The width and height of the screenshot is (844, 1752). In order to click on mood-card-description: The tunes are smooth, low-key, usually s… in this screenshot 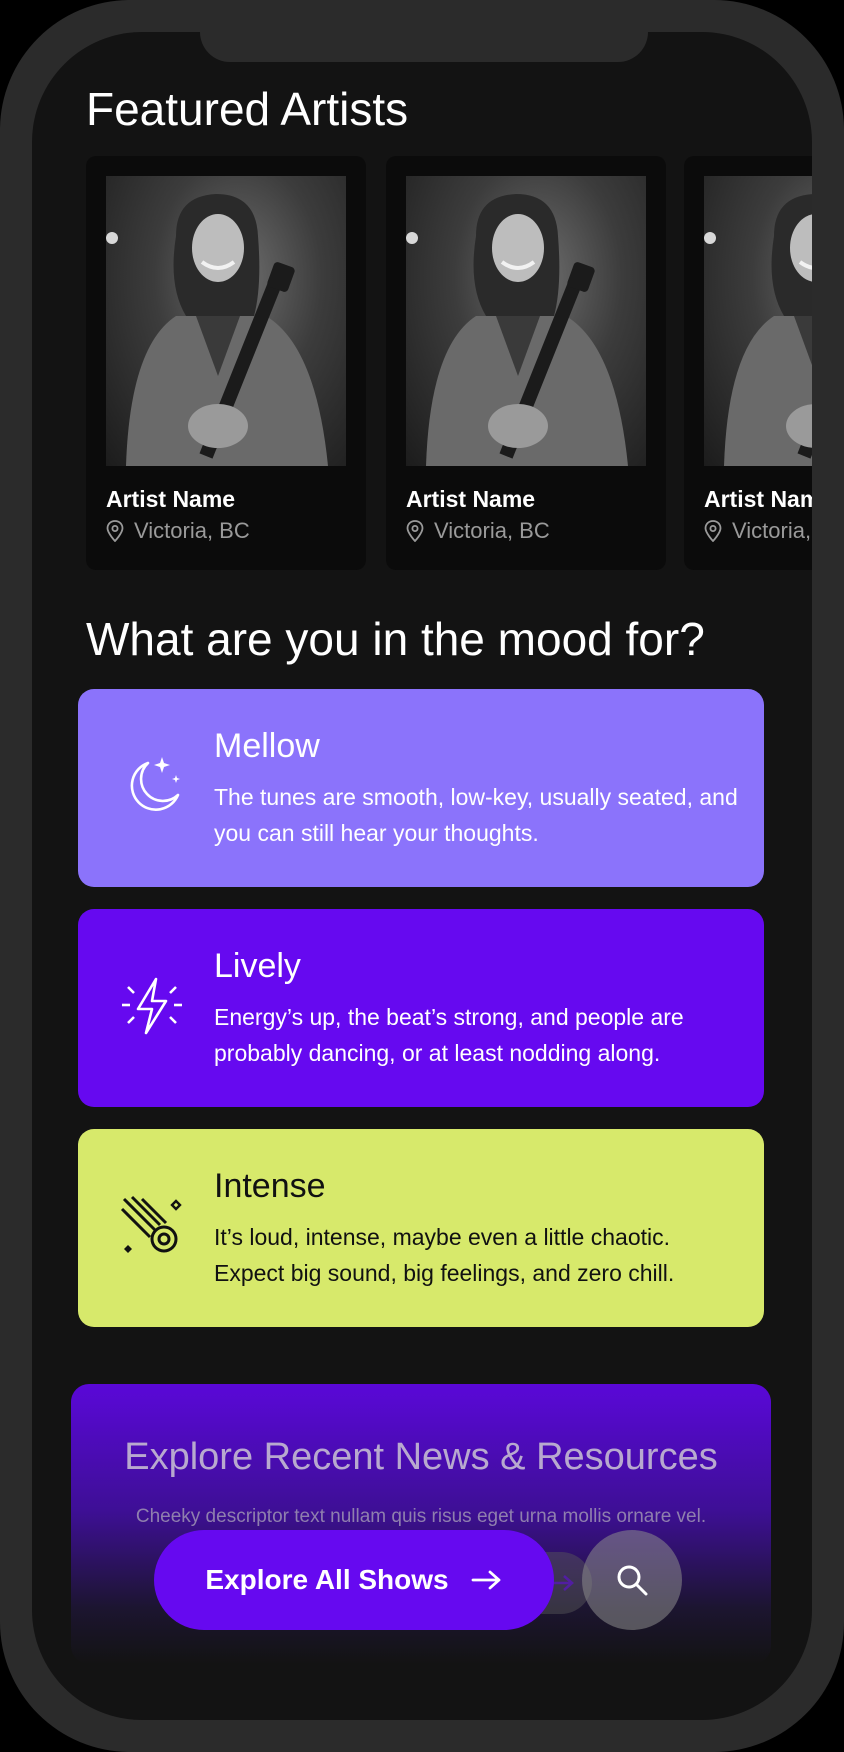, I will do `click(476, 815)`.